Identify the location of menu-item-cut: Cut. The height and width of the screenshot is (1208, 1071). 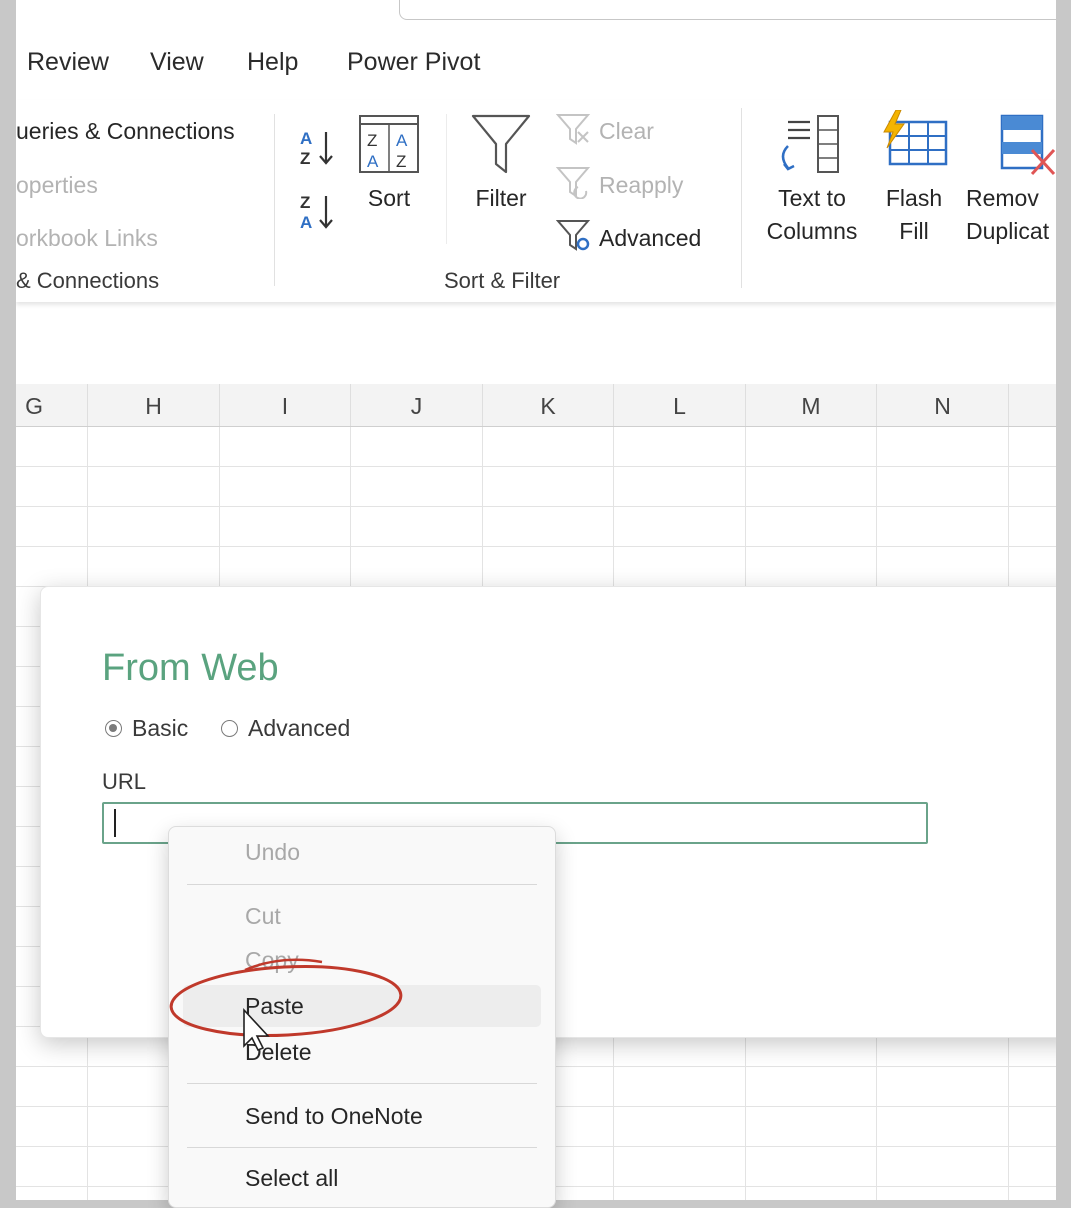
(263, 916).